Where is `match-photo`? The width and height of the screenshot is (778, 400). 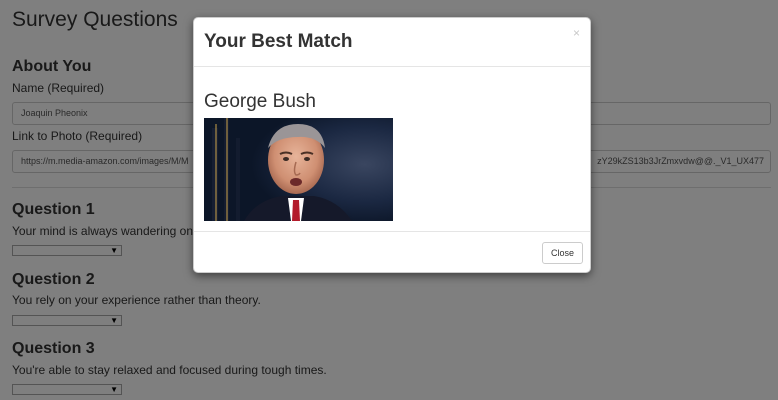
match-photo is located at coordinates (298, 169).